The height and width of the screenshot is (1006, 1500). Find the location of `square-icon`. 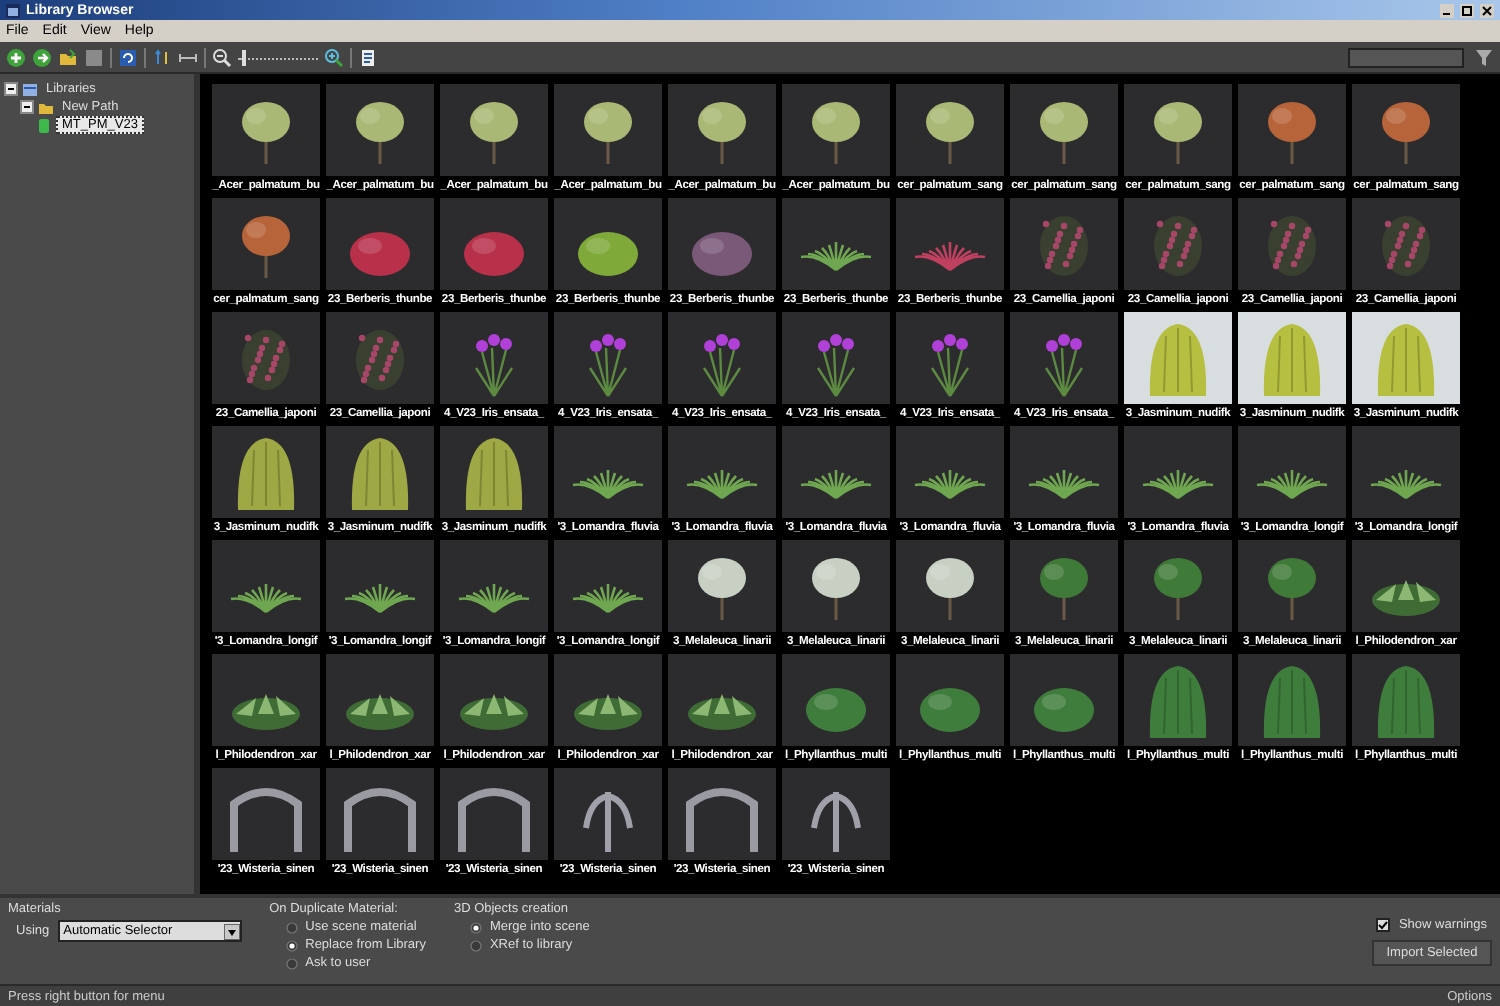

square-icon is located at coordinates (94, 57).